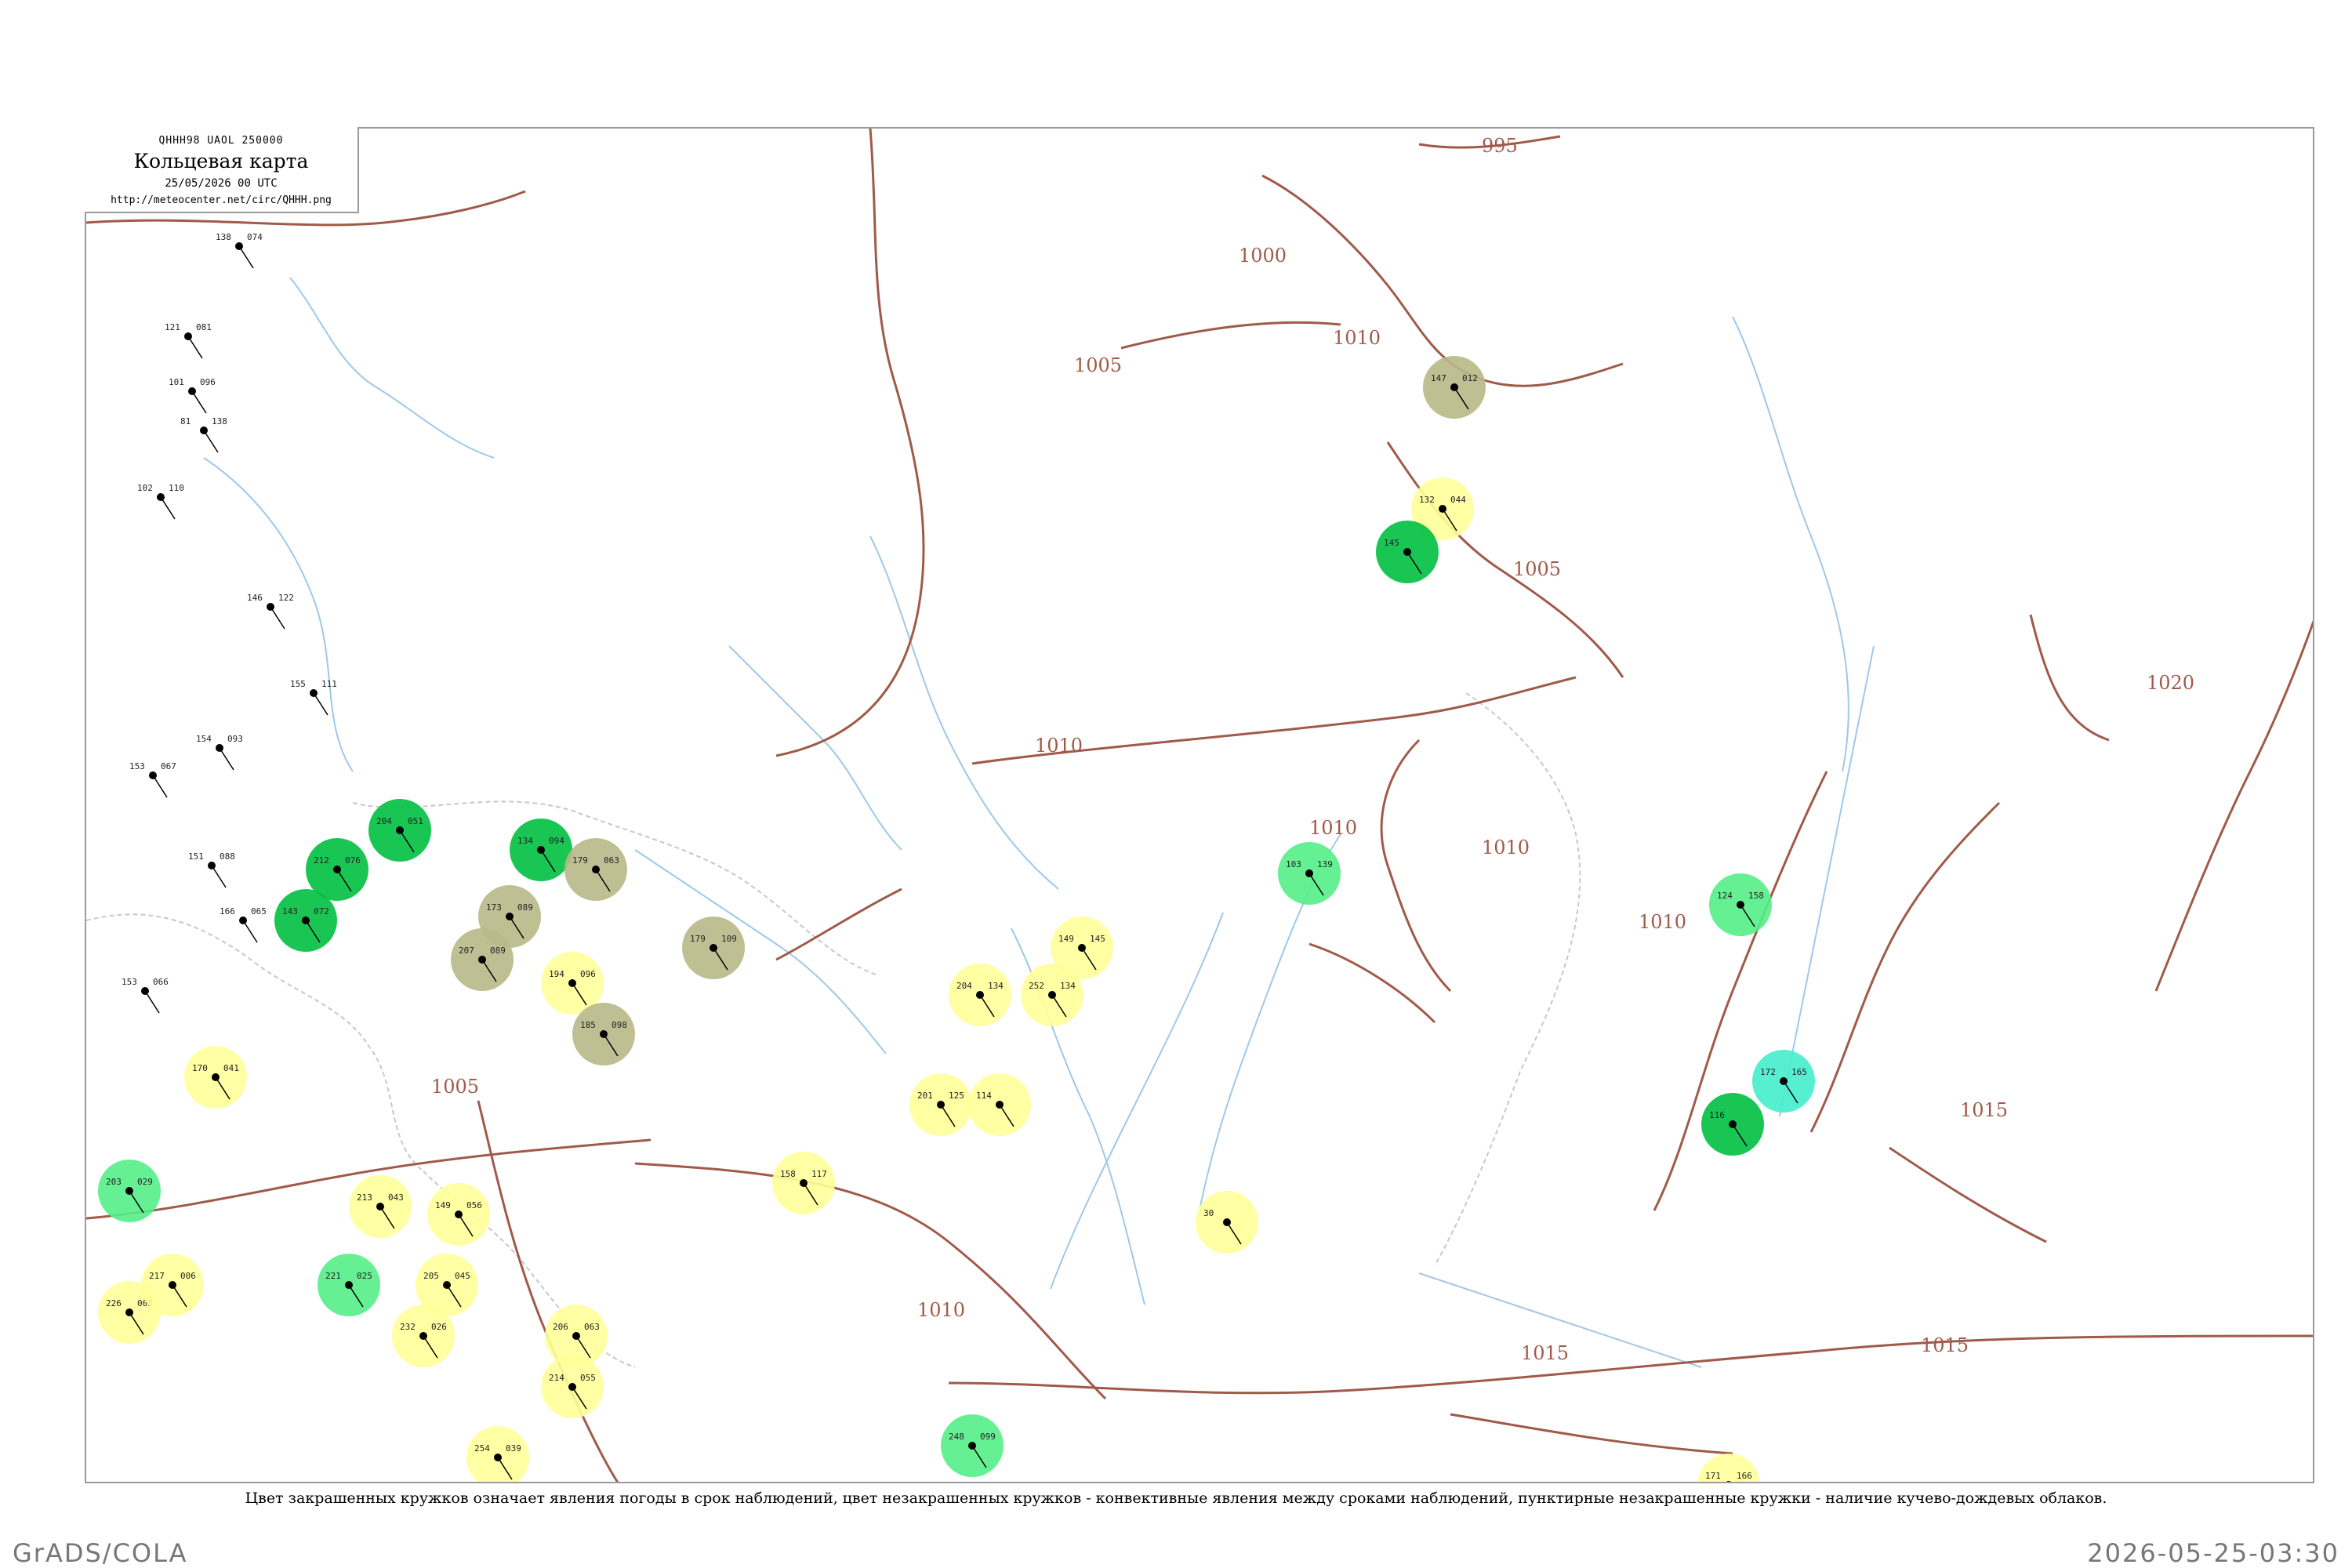  What do you see at coordinates (619, 1025) in the screenshot?
I see `station-pressure: 098` at bounding box center [619, 1025].